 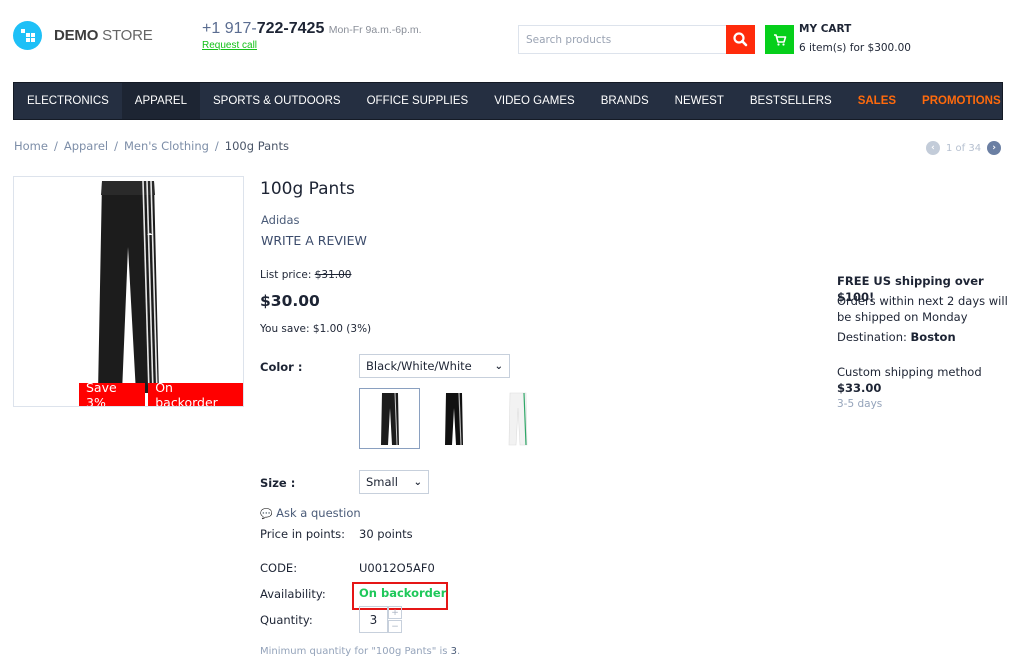 What do you see at coordinates (277, 101) in the screenshot?
I see `nav-item-sports-outdoors: SPORTS & OUTDOORS` at bounding box center [277, 101].